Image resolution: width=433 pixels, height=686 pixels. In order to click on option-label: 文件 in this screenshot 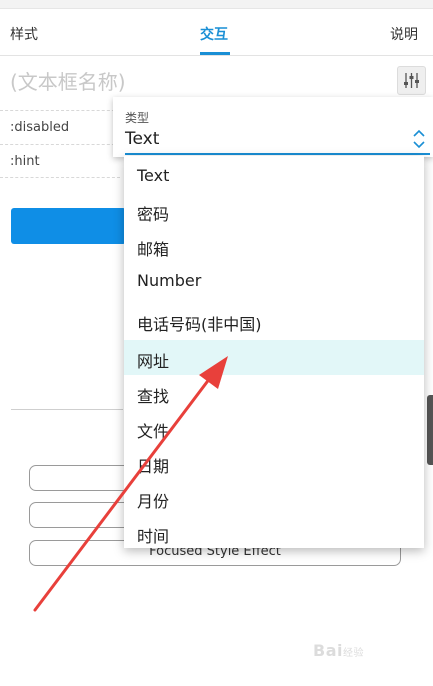, I will do `click(153, 431)`.